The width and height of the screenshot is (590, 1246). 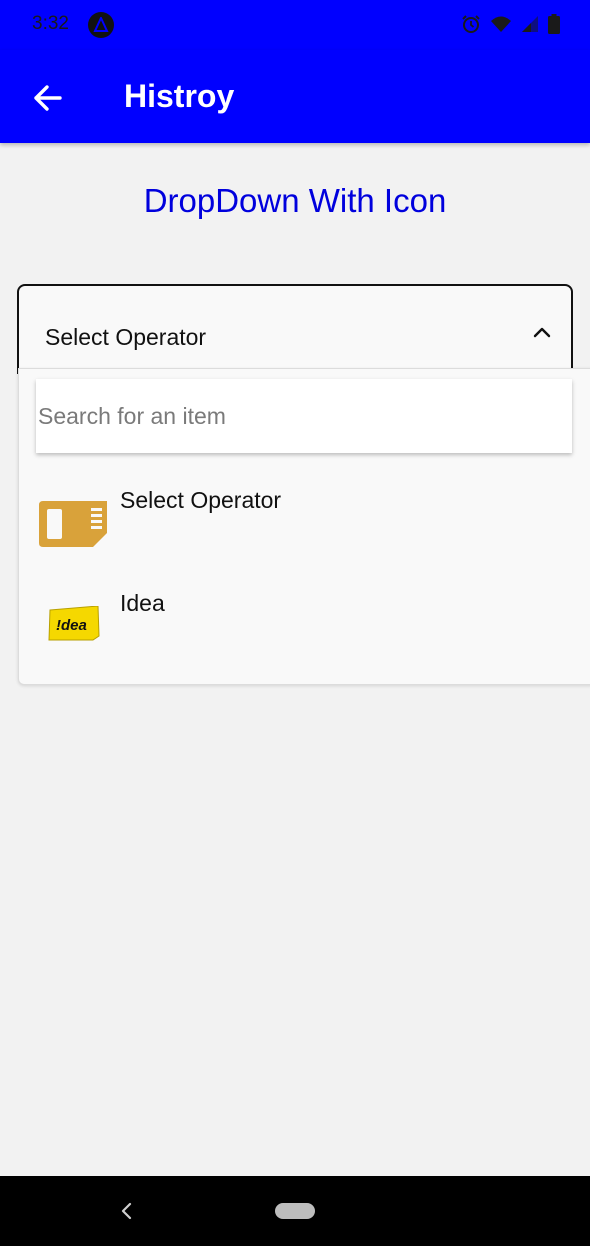 I want to click on status-icons, so click(x=510, y=24).